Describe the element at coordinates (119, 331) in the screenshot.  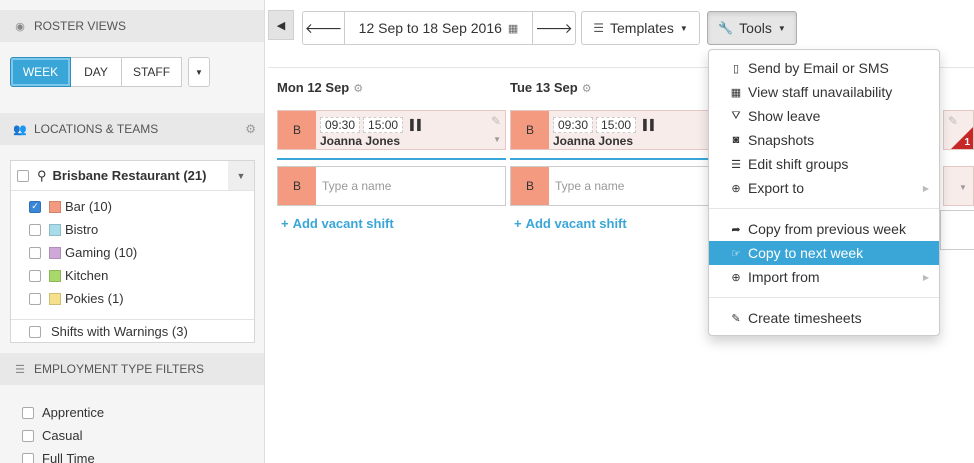
I see `warnings-label: Shifts with Warnings (3)` at that location.